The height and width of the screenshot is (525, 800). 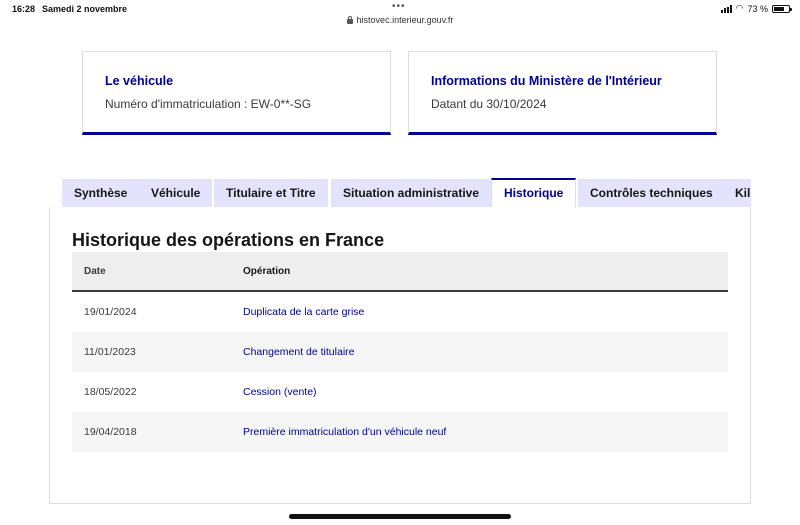 What do you see at coordinates (400, 392) in the screenshot?
I see `table-row: 18/05/2022 Cession (vente)` at bounding box center [400, 392].